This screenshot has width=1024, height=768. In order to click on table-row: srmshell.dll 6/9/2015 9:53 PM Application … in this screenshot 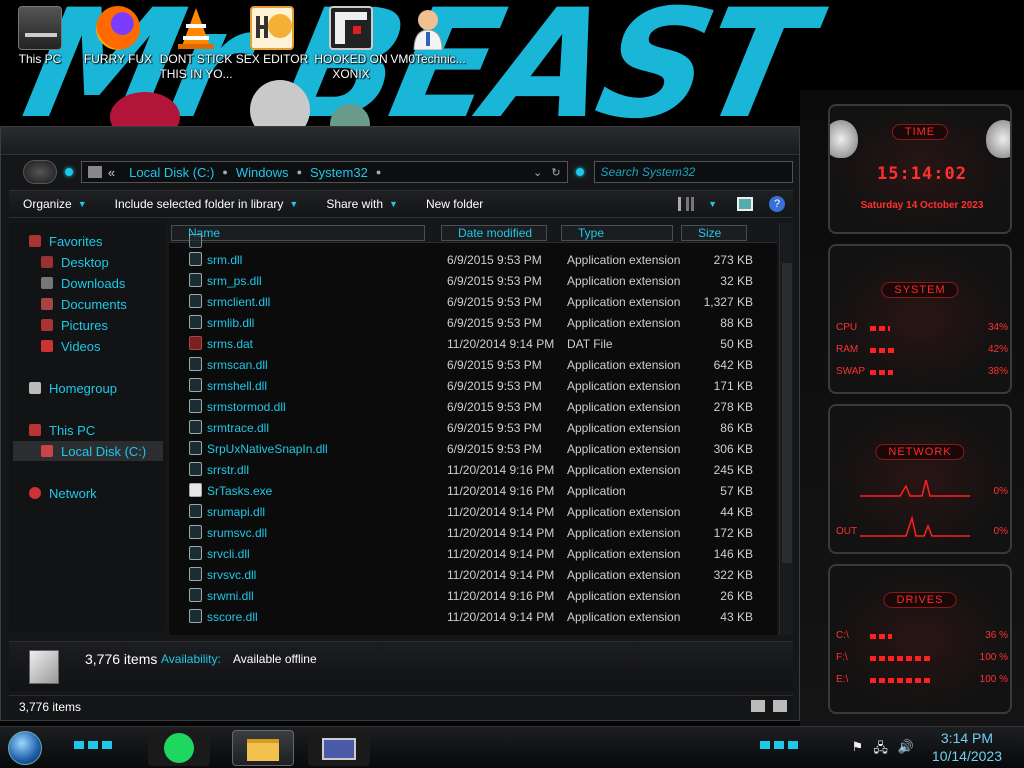, I will do `click(473, 385)`.